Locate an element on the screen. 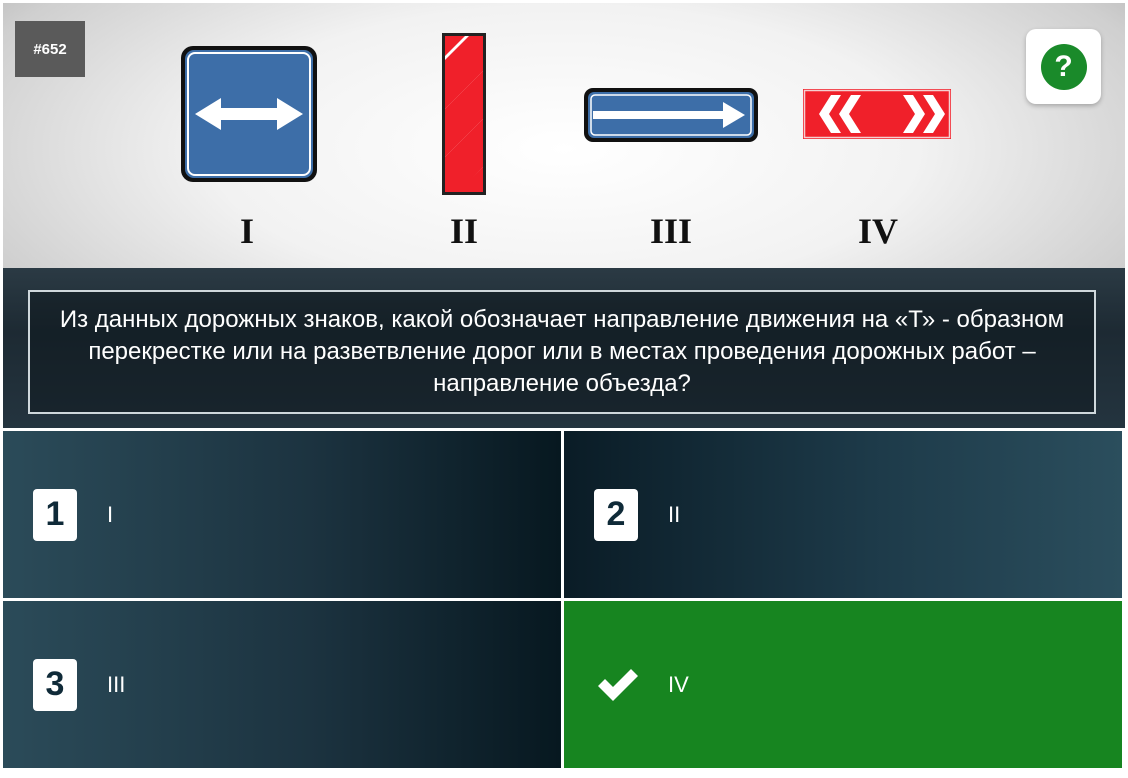 The image size is (1128, 778). sign-label-4: IV is located at coordinates (877, 231).